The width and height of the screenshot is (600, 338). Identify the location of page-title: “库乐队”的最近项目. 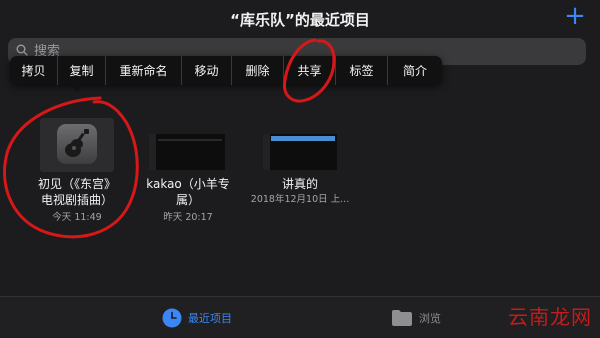
(300, 20).